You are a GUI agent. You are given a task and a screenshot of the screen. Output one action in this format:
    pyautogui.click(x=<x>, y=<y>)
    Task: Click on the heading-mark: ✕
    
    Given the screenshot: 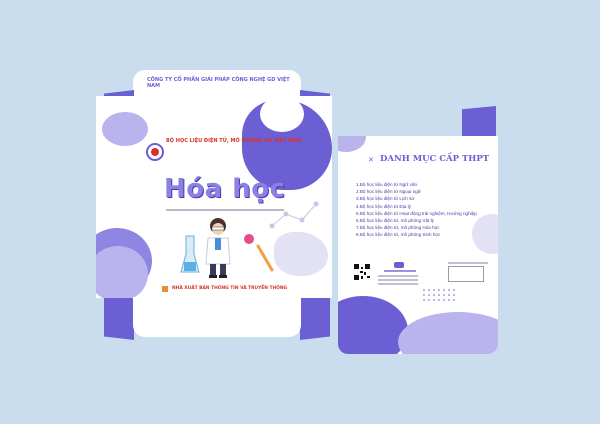 What is the action you would take?
    pyautogui.click(x=371, y=160)
    